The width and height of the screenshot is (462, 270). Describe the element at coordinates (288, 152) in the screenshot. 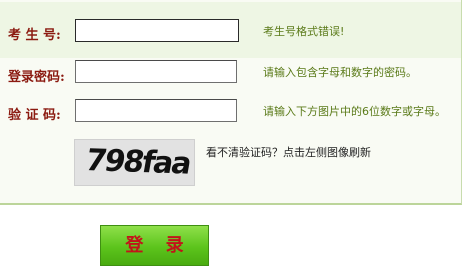

I see `captcha-refresh-text: 看不清验证码？点击左侧图像刷新` at that location.